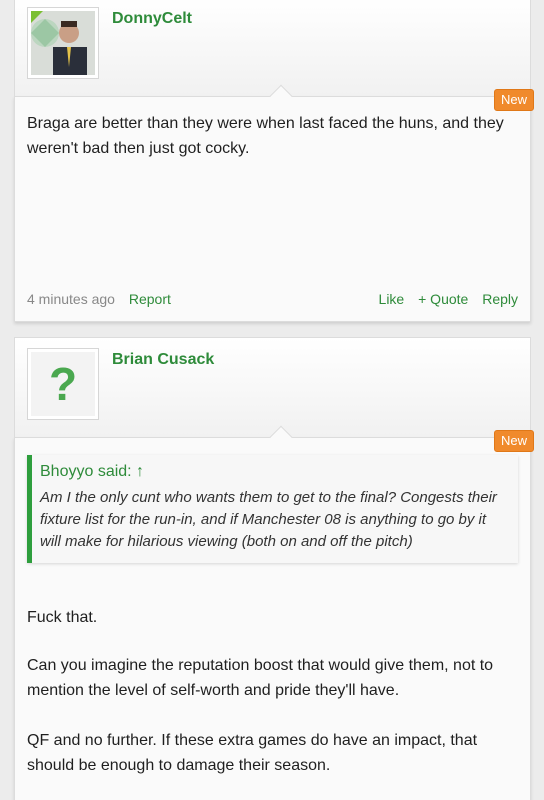  I want to click on post-header: DonnyCelt, so click(272, 54).